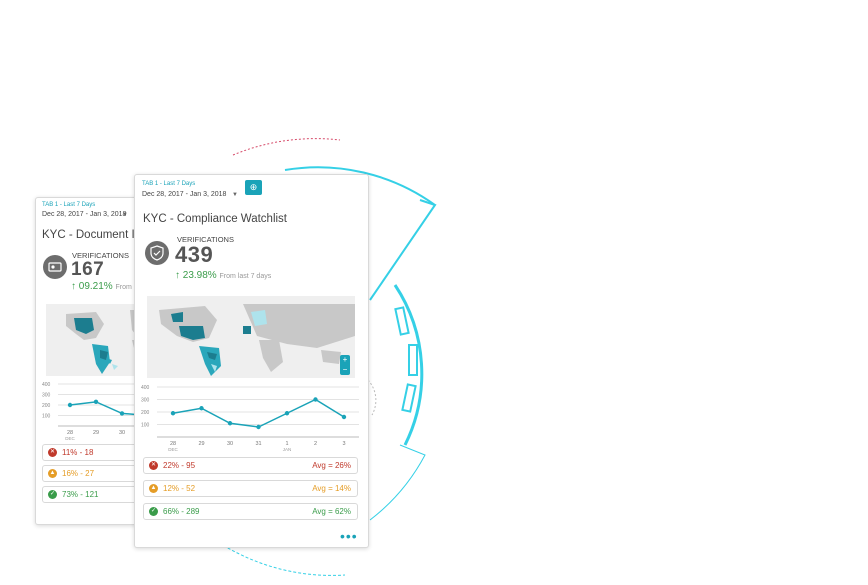 The height and width of the screenshot is (585, 868). I want to click on world-map, so click(251, 337).